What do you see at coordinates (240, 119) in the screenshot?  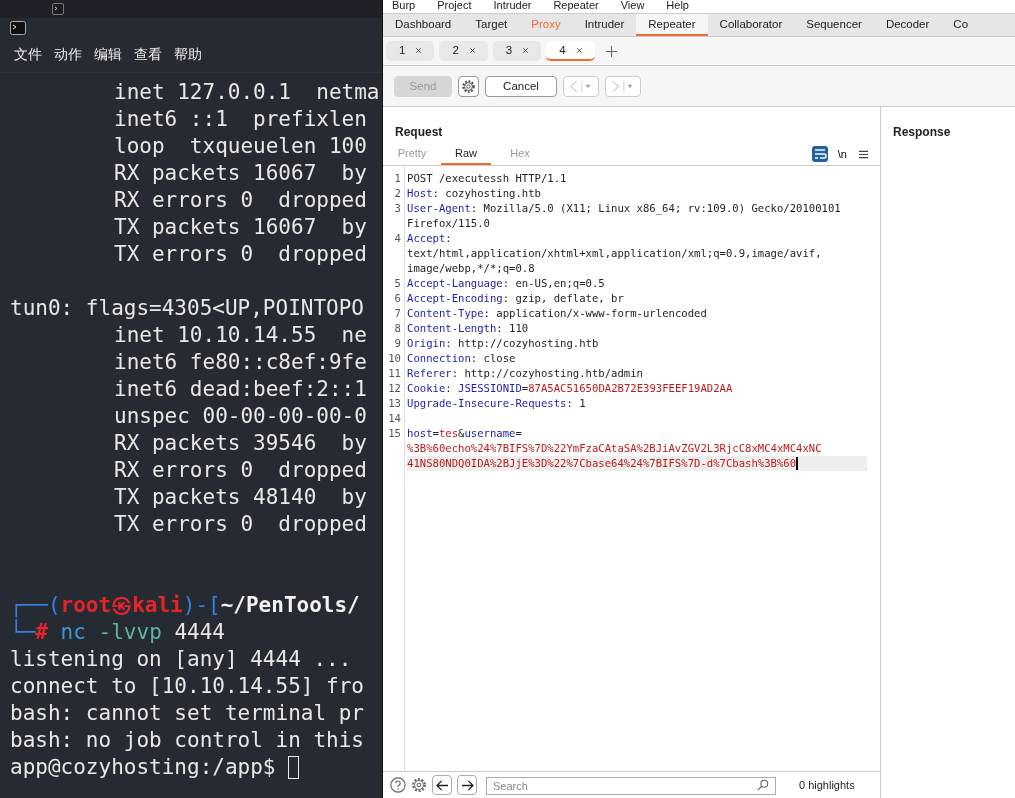 I see `terminal-line: inet6 ::1 prefixlen` at bounding box center [240, 119].